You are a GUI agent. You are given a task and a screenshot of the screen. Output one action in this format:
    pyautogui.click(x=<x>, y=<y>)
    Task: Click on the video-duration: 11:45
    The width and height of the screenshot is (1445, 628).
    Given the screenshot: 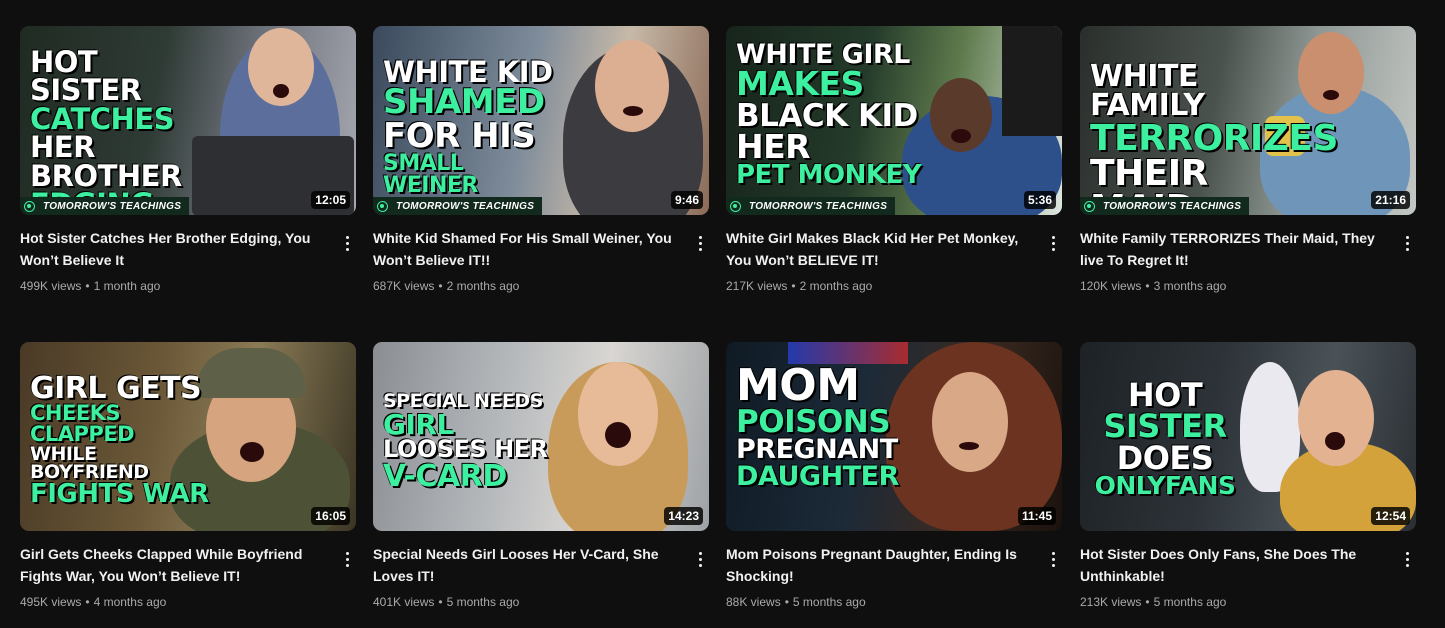 What is the action you would take?
    pyautogui.click(x=1036, y=516)
    